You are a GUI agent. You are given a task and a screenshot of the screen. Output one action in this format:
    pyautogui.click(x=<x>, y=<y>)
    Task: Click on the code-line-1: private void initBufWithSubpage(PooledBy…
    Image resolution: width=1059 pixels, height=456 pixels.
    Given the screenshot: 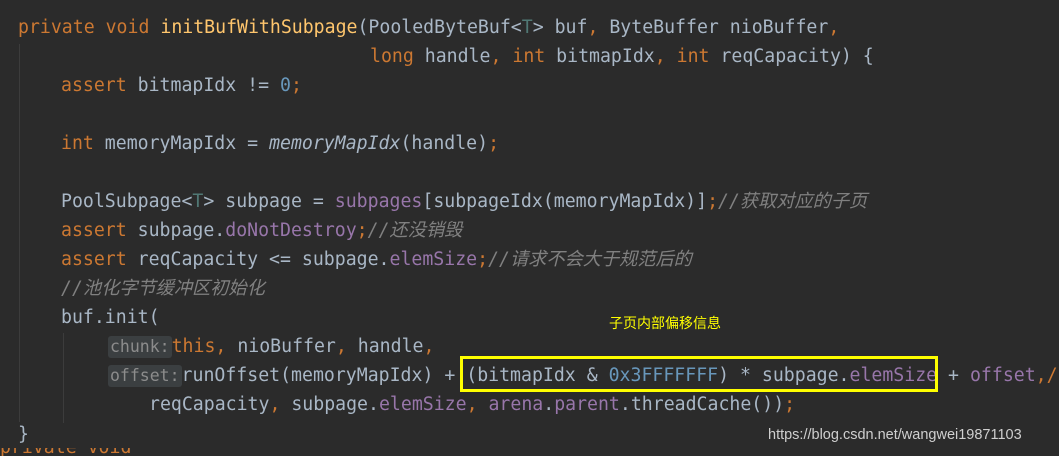 What is the action you would take?
    pyautogui.click(x=428, y=27)
    